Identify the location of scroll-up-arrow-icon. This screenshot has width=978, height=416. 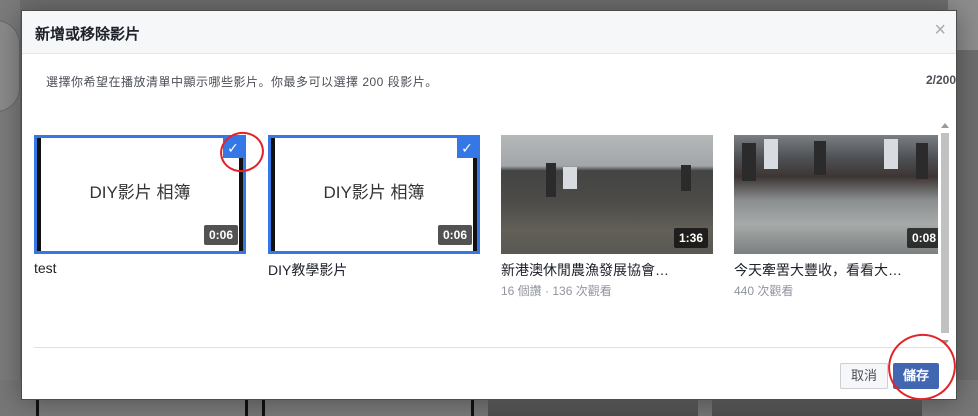
(945, 125).